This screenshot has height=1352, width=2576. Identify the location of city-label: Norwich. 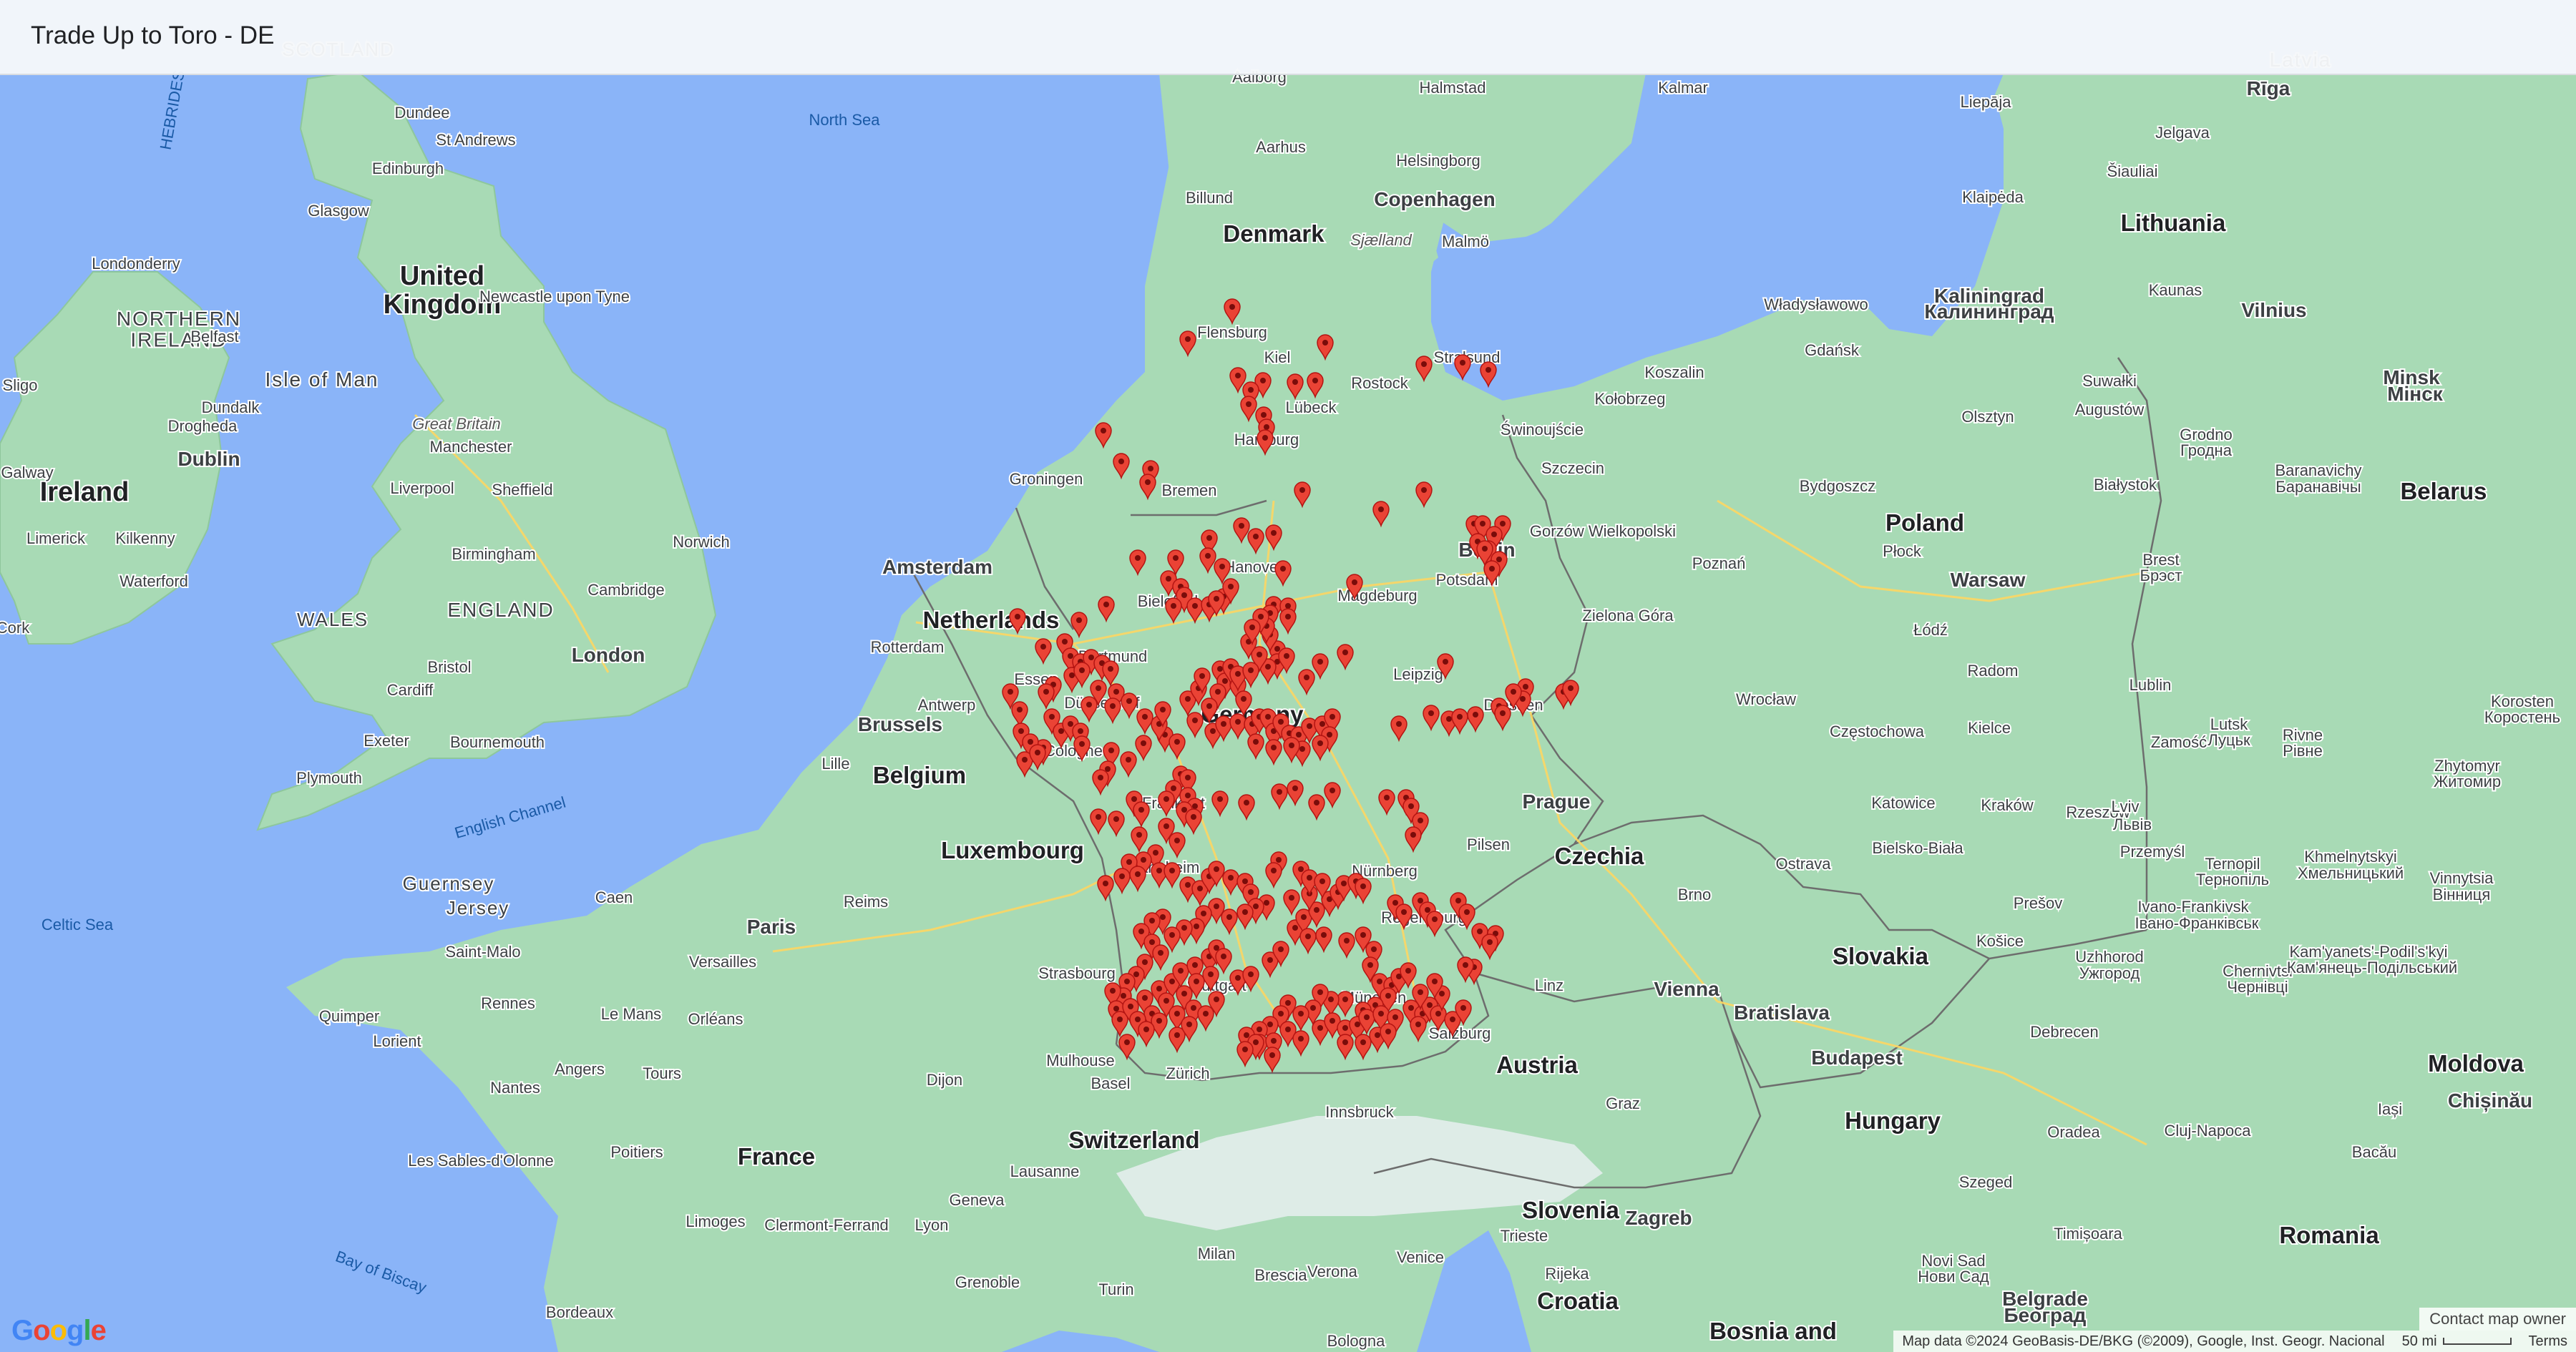
(701, 542).